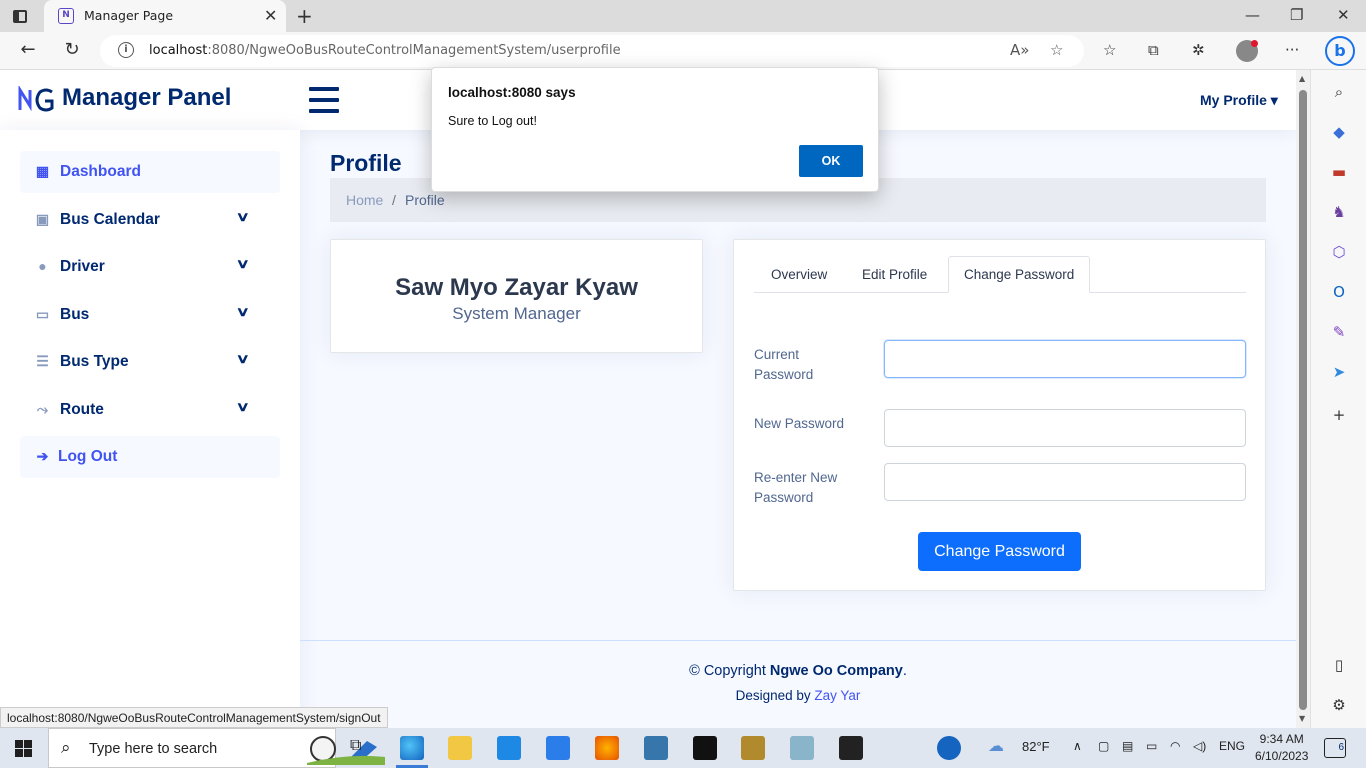 Image resolution: width=1366 pixels, height=768 pixels. Describe the element at coordinates (150, 172) in the screenshot. I see `sidebar-item-dashboard: ▦ Dashboard` at that location.